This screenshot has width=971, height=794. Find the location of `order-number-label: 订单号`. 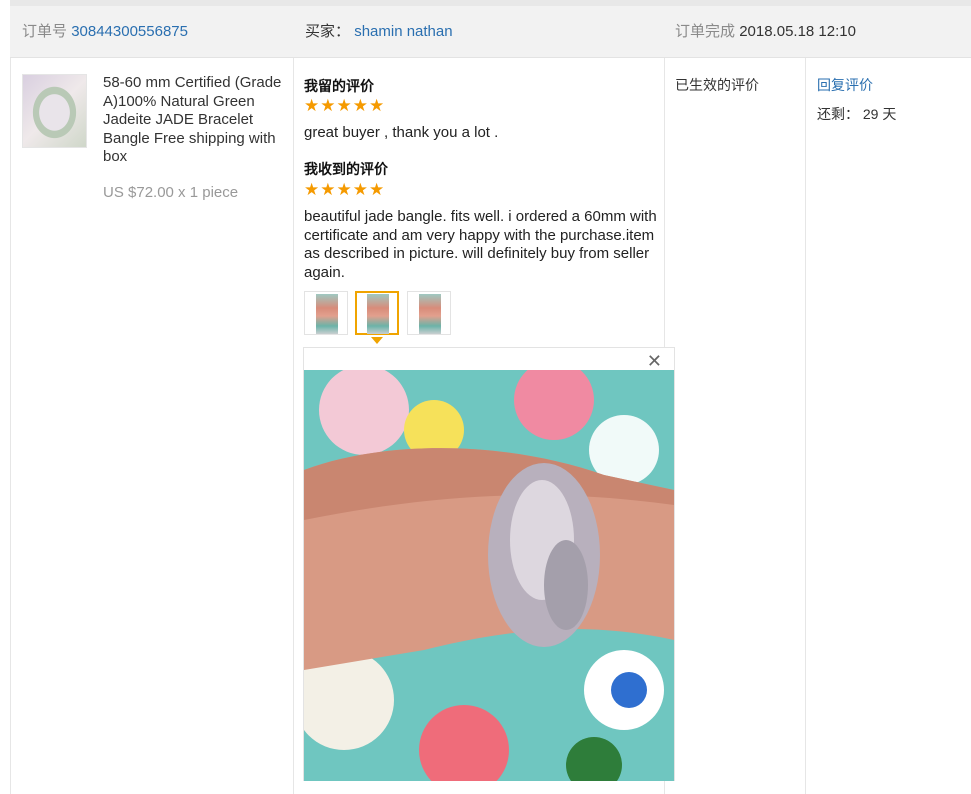

order-number-label: 订单号 is located at coordinates (45, 31).